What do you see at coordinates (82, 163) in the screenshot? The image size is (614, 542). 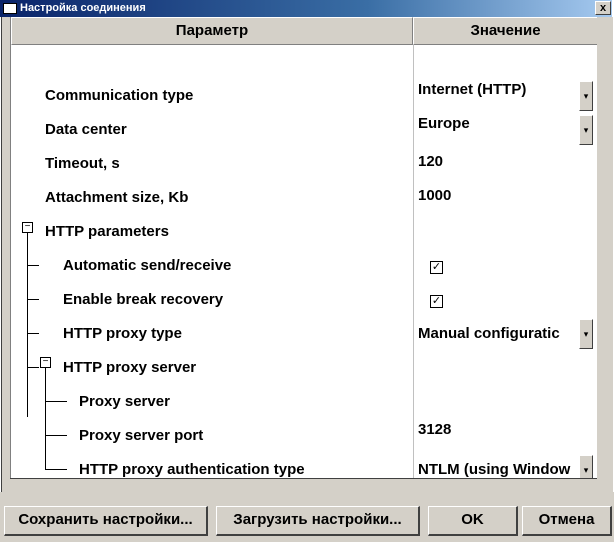 I see `row-label: Timeout, s` at bounding box center [82, 163].